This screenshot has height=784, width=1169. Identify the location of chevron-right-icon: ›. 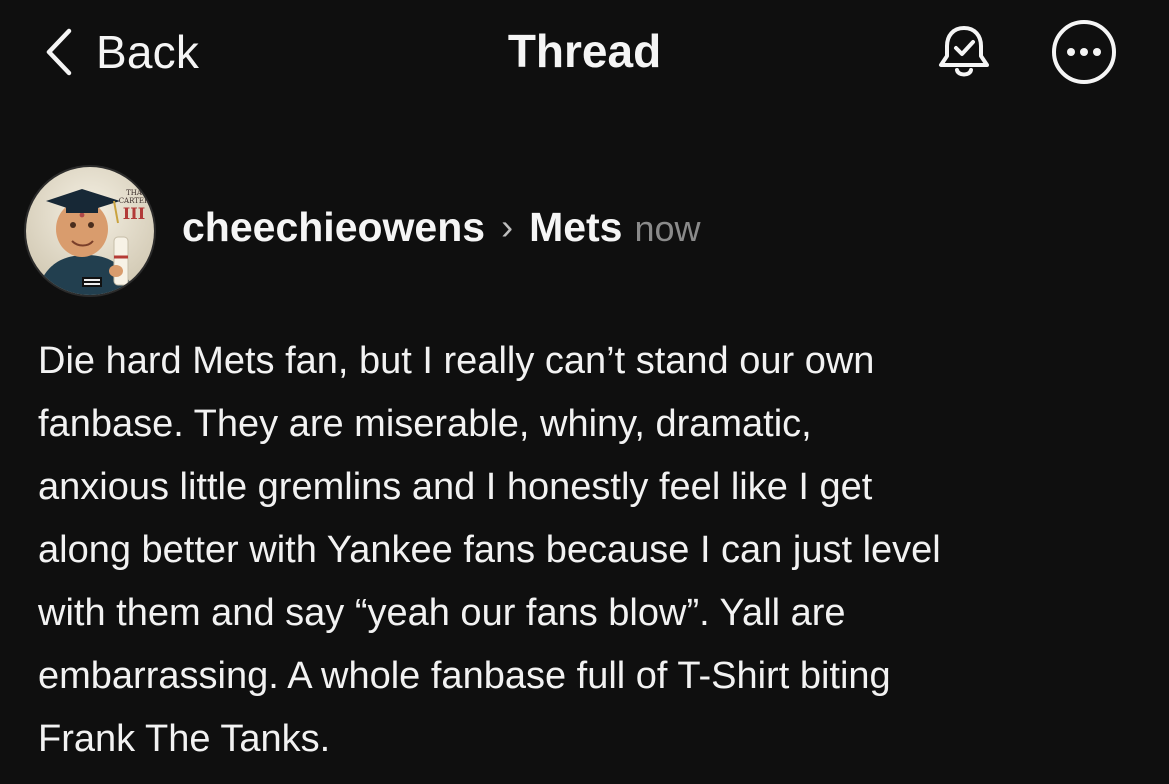
(507, 226).